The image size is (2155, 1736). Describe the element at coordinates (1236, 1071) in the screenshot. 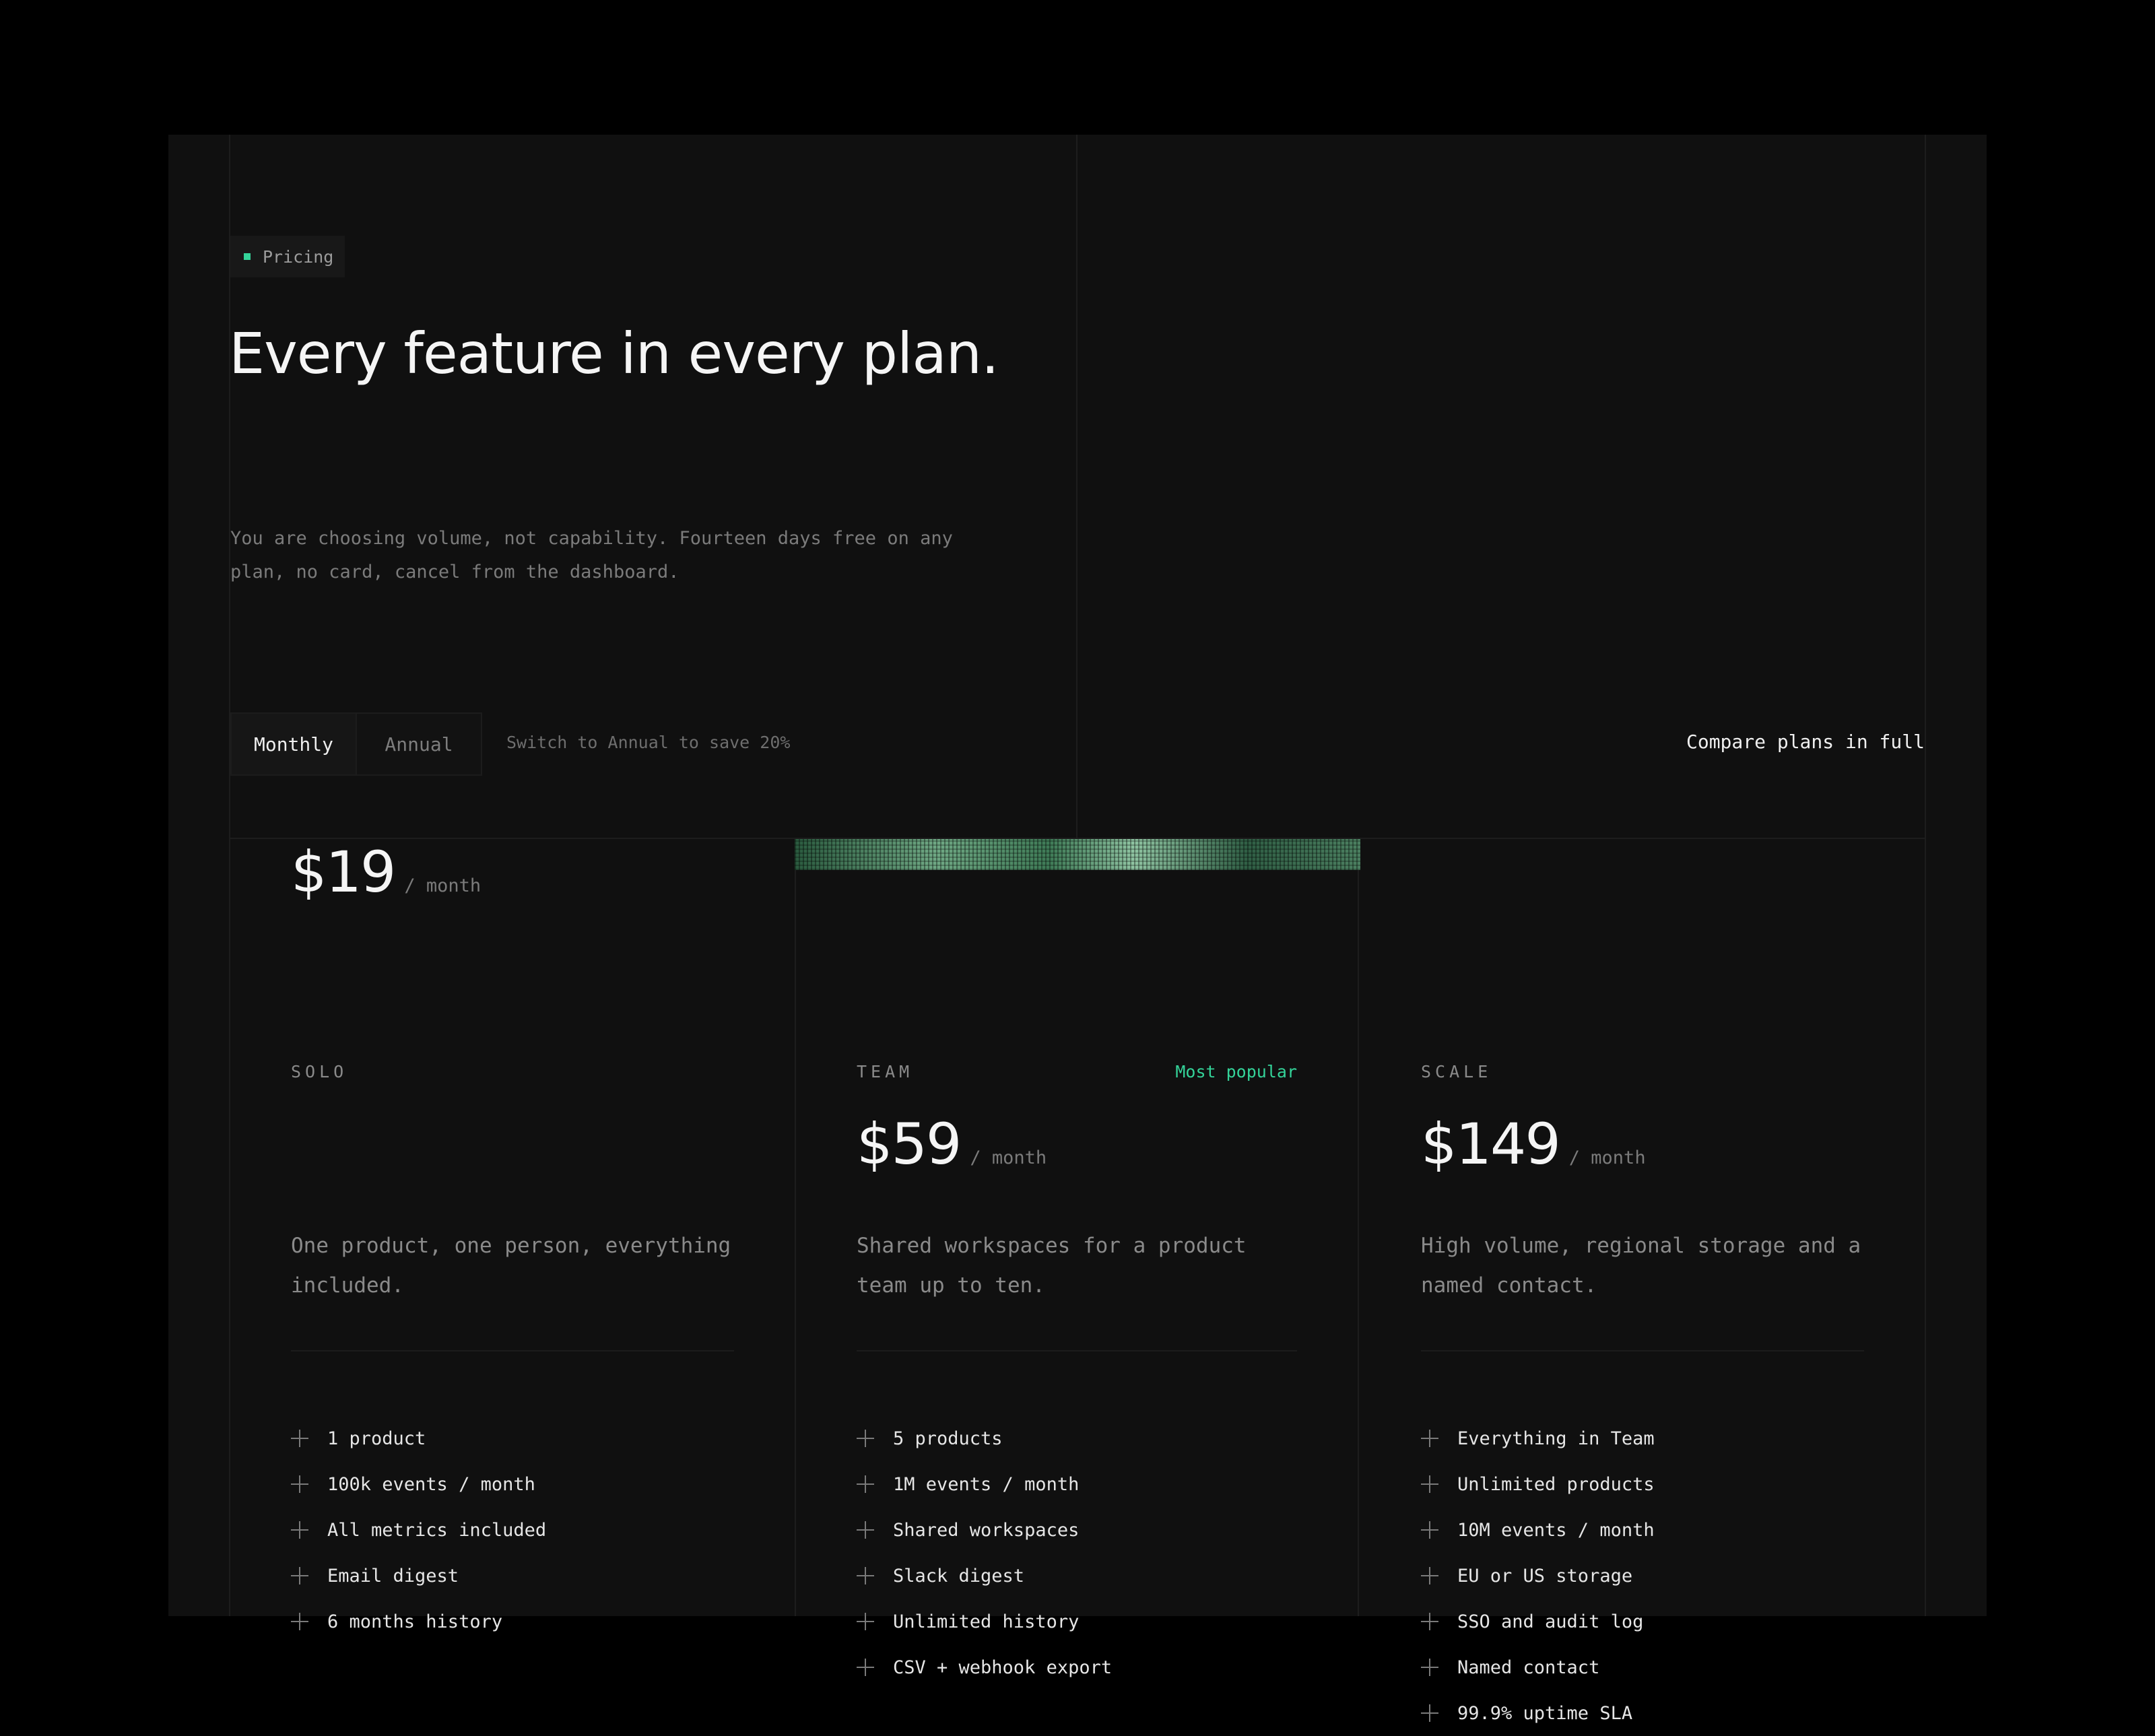

I see `most-popular-badge: Most popular` at that location.